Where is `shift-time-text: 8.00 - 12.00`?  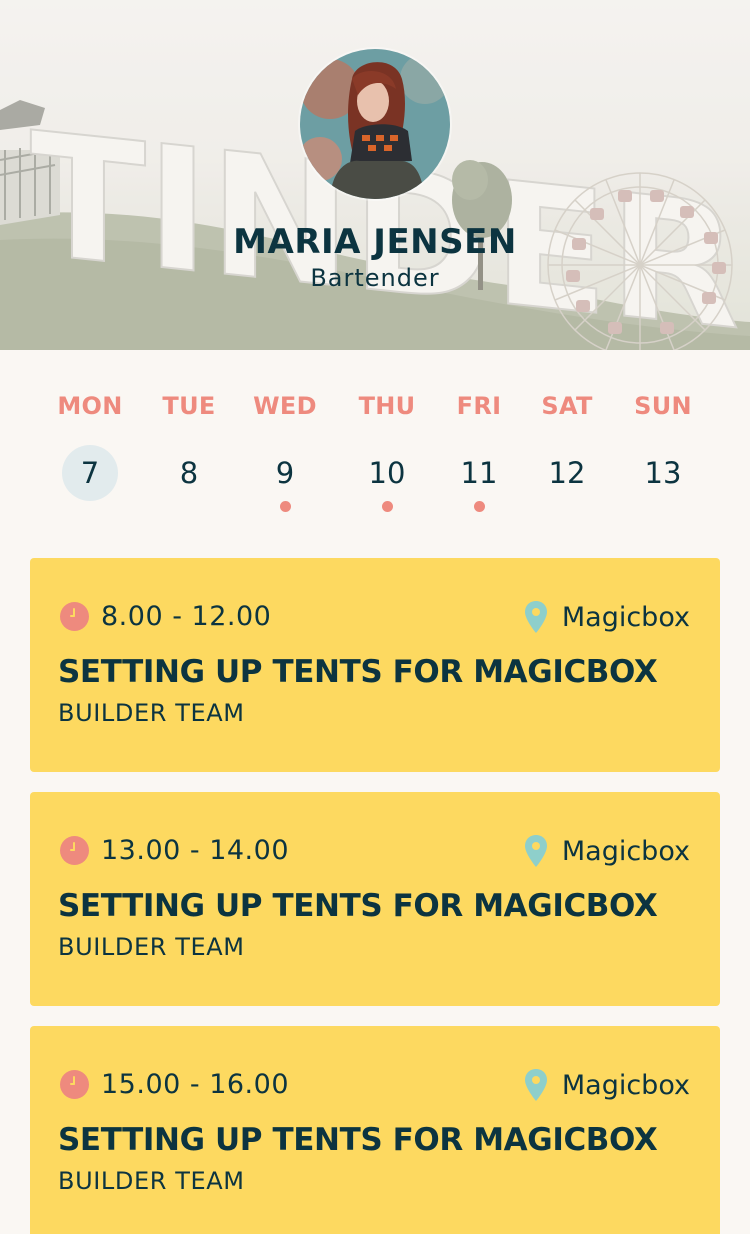 shift-time-text: 8.00 - 12.00 is located at coordinates (186, 616).